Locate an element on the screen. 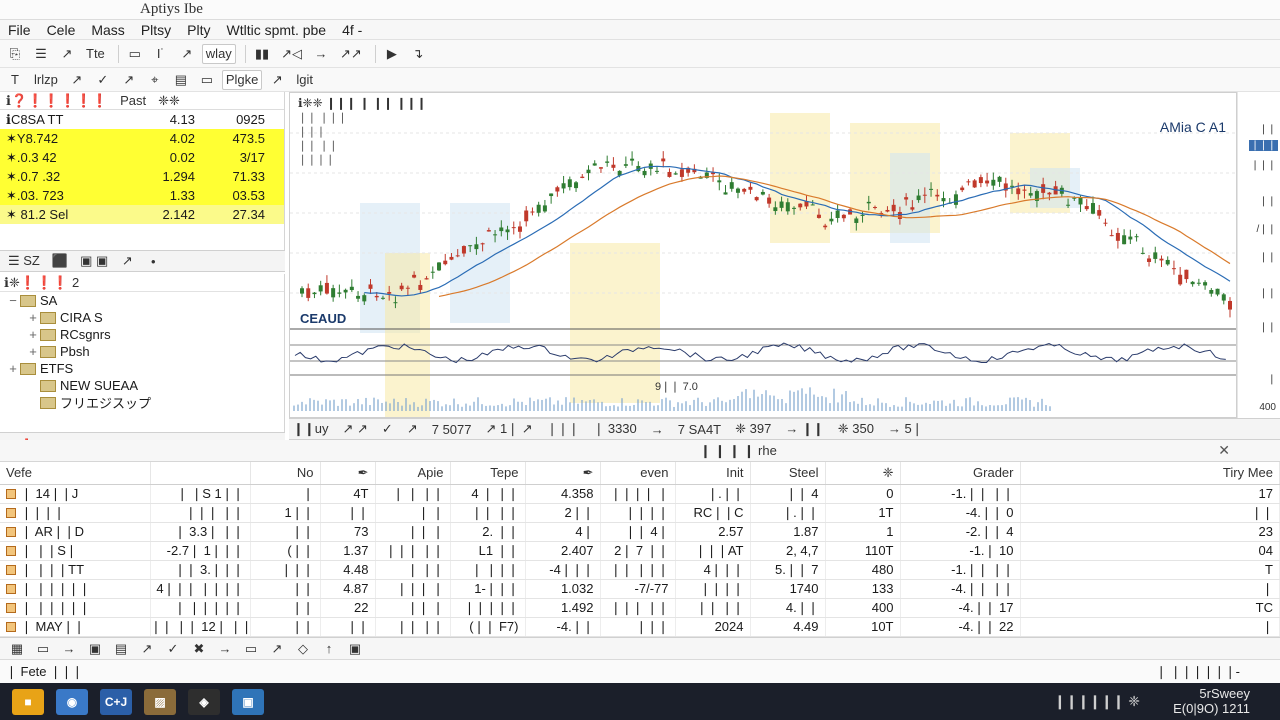 The image size is (1280, 720). tab-trading: ▣ ▣ is located at coordinates (94, 261).